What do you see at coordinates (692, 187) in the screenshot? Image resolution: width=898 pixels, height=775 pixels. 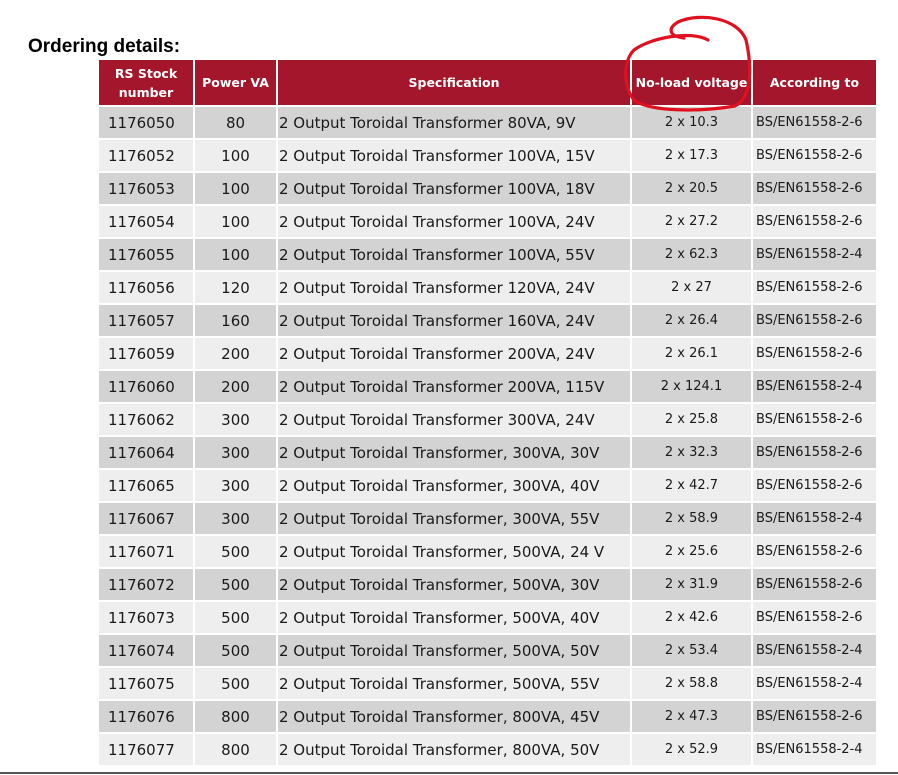 I see `cell-no-load-voltage: 2 x 20.5` at bounding box center [692, 187].